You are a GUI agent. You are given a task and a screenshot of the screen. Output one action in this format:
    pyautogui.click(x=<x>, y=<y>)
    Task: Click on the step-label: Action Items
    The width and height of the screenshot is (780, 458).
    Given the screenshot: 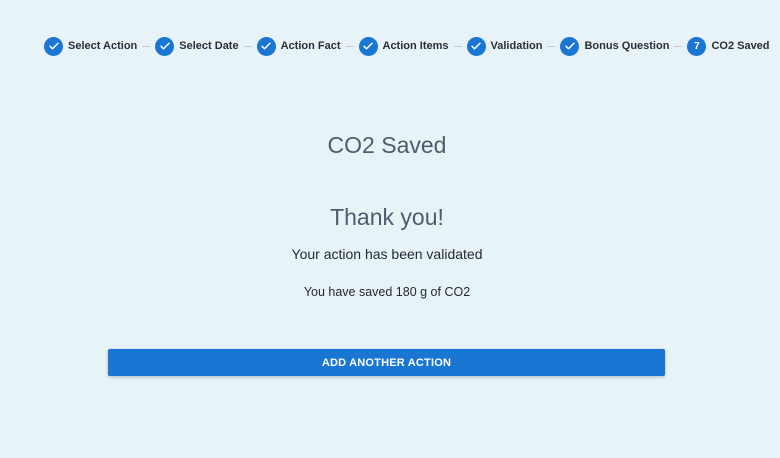 What is the action you would take?
    pyautogui.click(x=415, y=46)
    